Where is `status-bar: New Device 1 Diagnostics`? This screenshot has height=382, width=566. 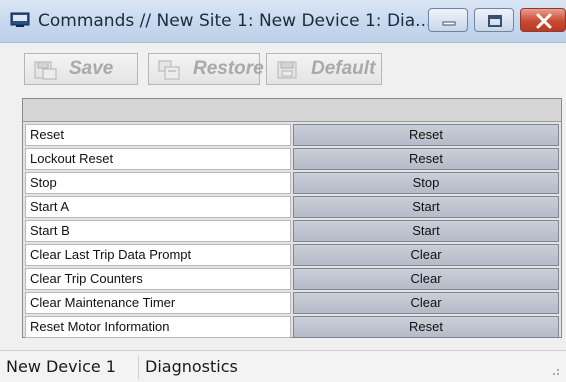
status-bar: New Device 1 Diagnostics is located at coordinates (283, 366).